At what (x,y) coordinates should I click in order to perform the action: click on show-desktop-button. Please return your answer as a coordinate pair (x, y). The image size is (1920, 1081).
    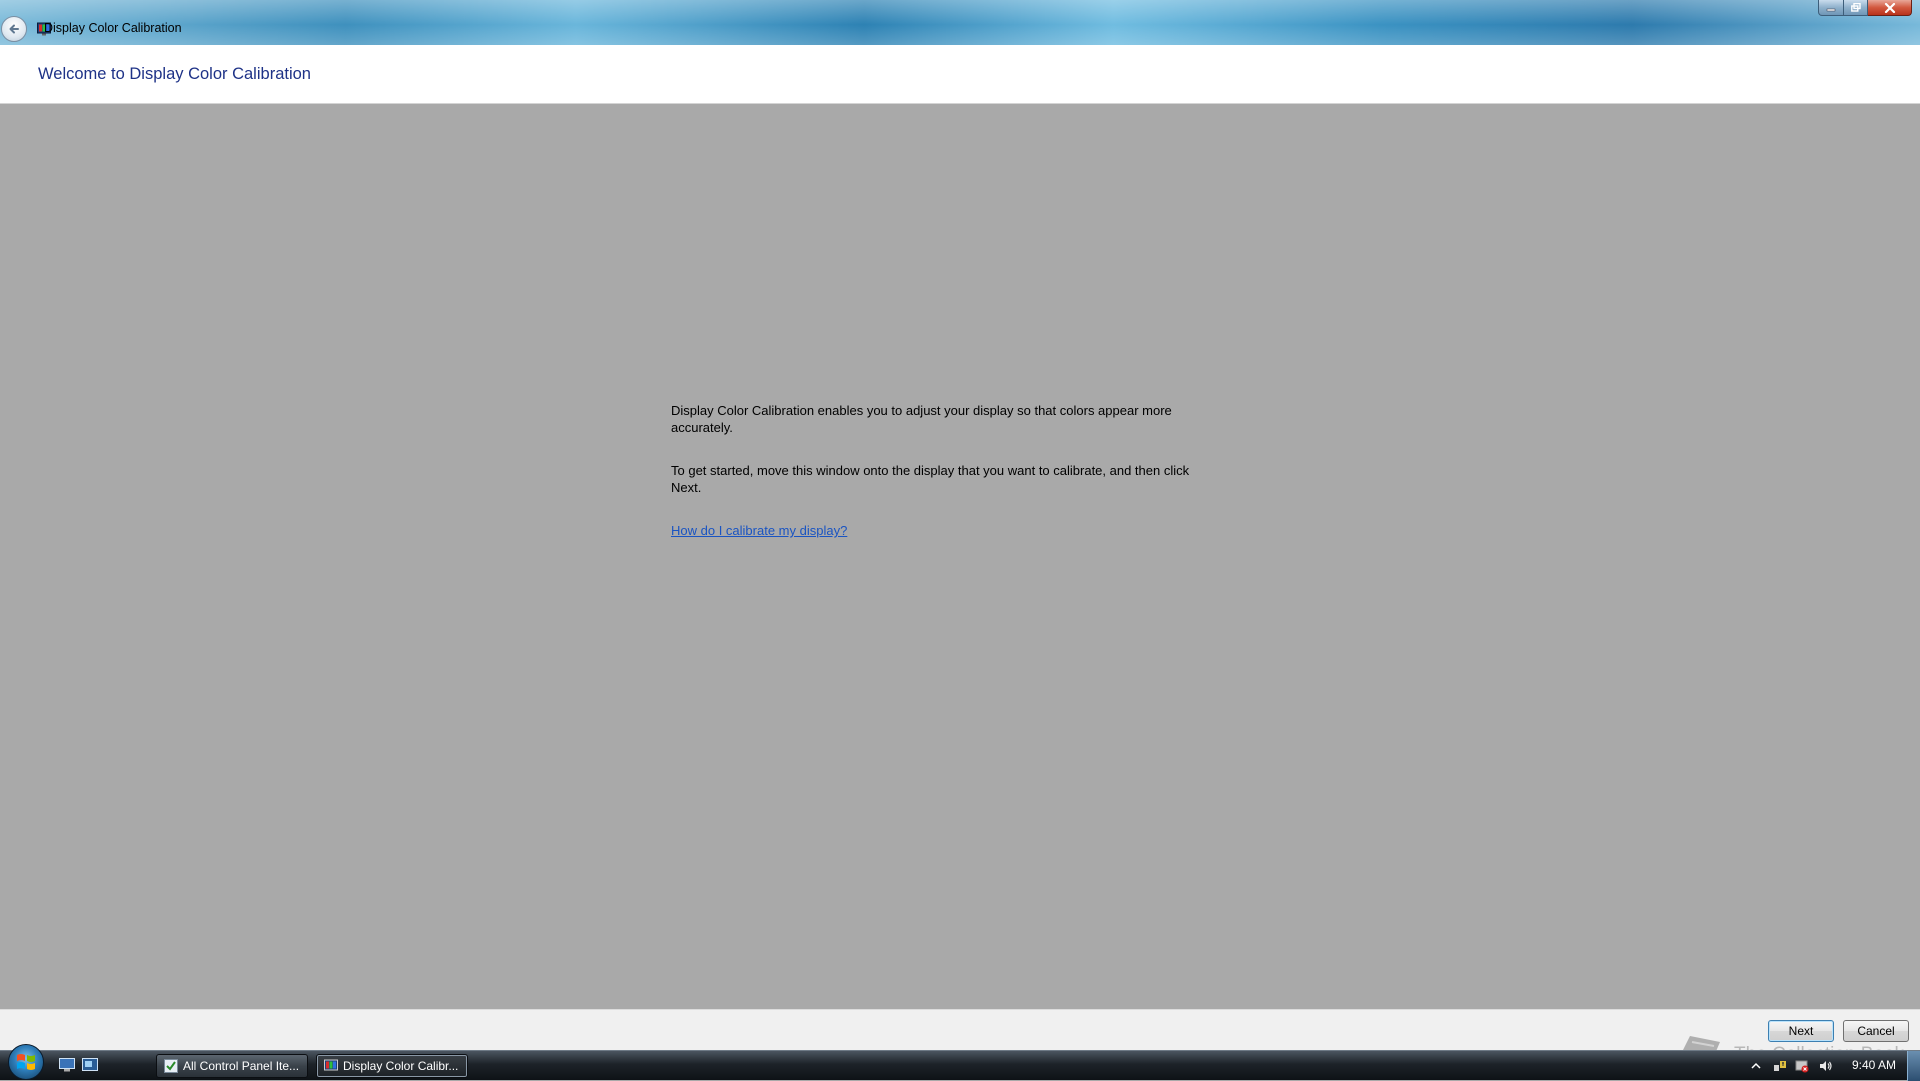
    Looking at the image, I should click on (1913, 1066).